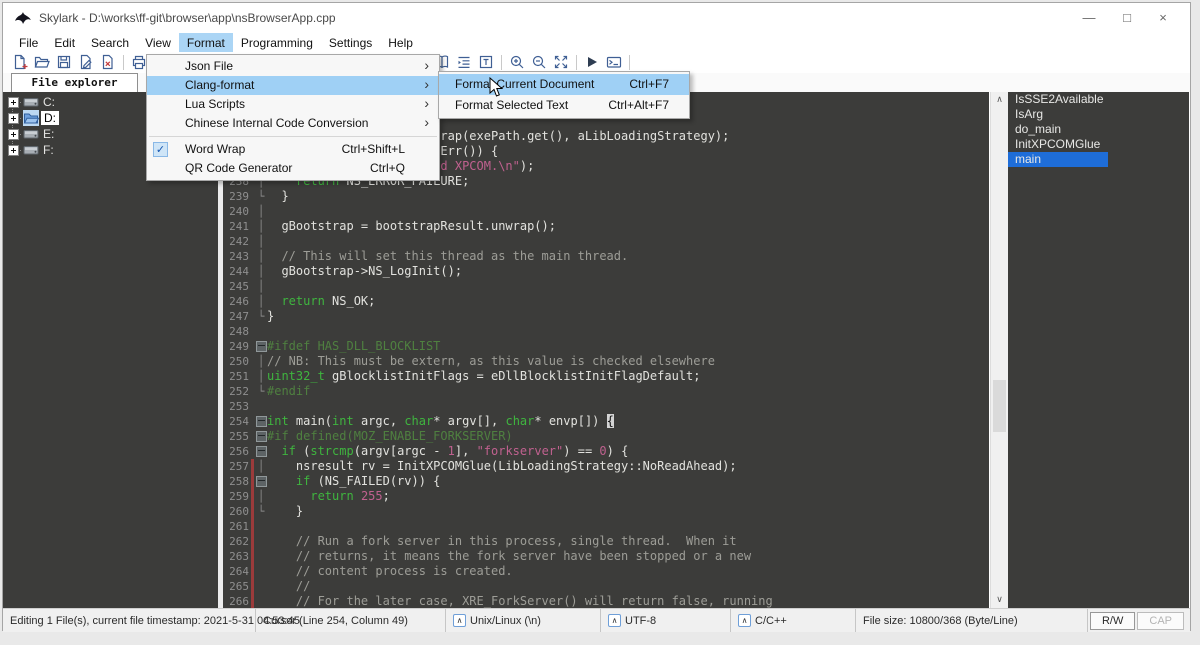  Describe the element at coordinates (205, 42) in the screenshot. I see `menu-format: Format` at that location.